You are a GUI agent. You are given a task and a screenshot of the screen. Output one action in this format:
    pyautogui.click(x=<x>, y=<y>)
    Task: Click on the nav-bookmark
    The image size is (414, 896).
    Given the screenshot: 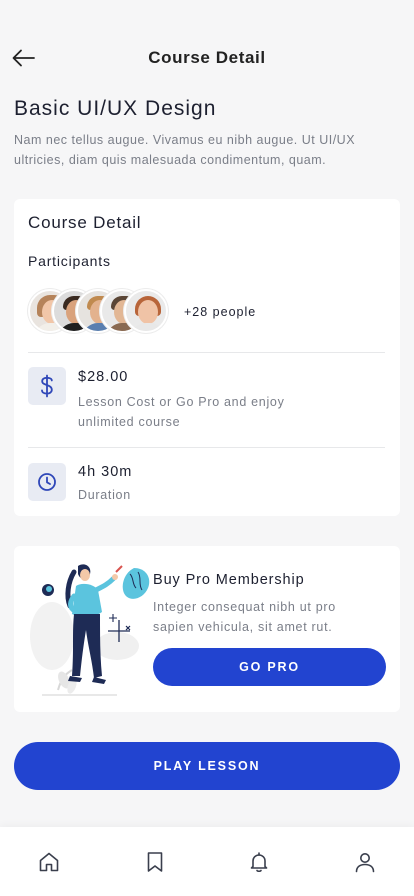 What is the action you would take?
    pyautogui.click(x=155, y=862)
    